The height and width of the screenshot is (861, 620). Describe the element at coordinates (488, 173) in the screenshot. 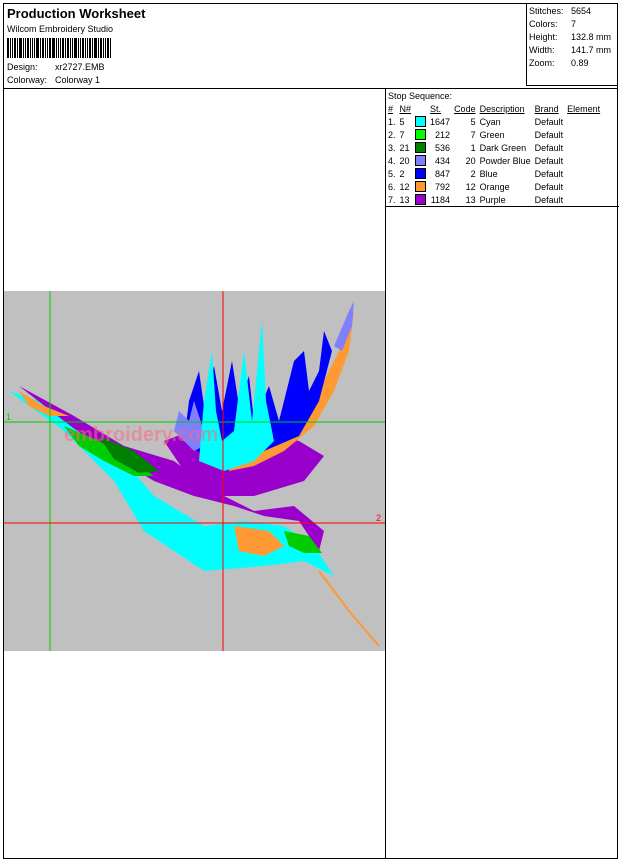

I see `cell-desc: Blue` at that location.